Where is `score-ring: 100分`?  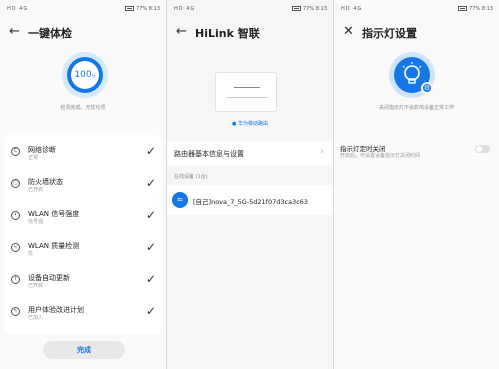
score-ring: 100分 is located at coordinates (85, 75).